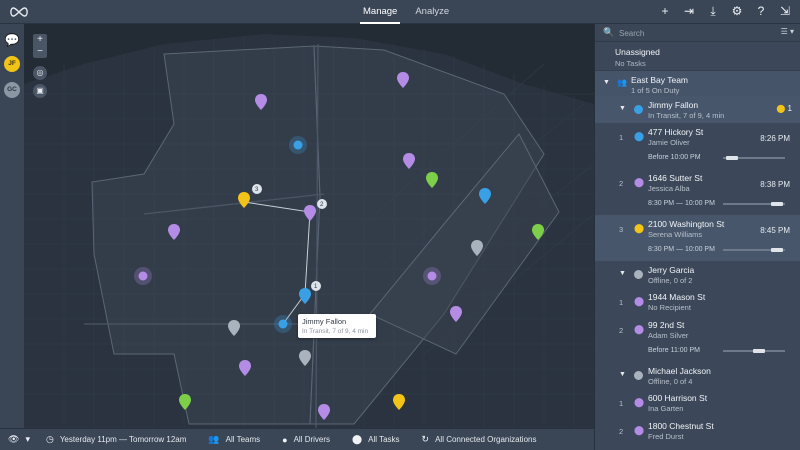 This screenshot has height=450, width=800. What do you see at coordinates (775, 184) in the screenshot?
I see `task-eta: 8:38 PM` at bounding box center [775, 184].